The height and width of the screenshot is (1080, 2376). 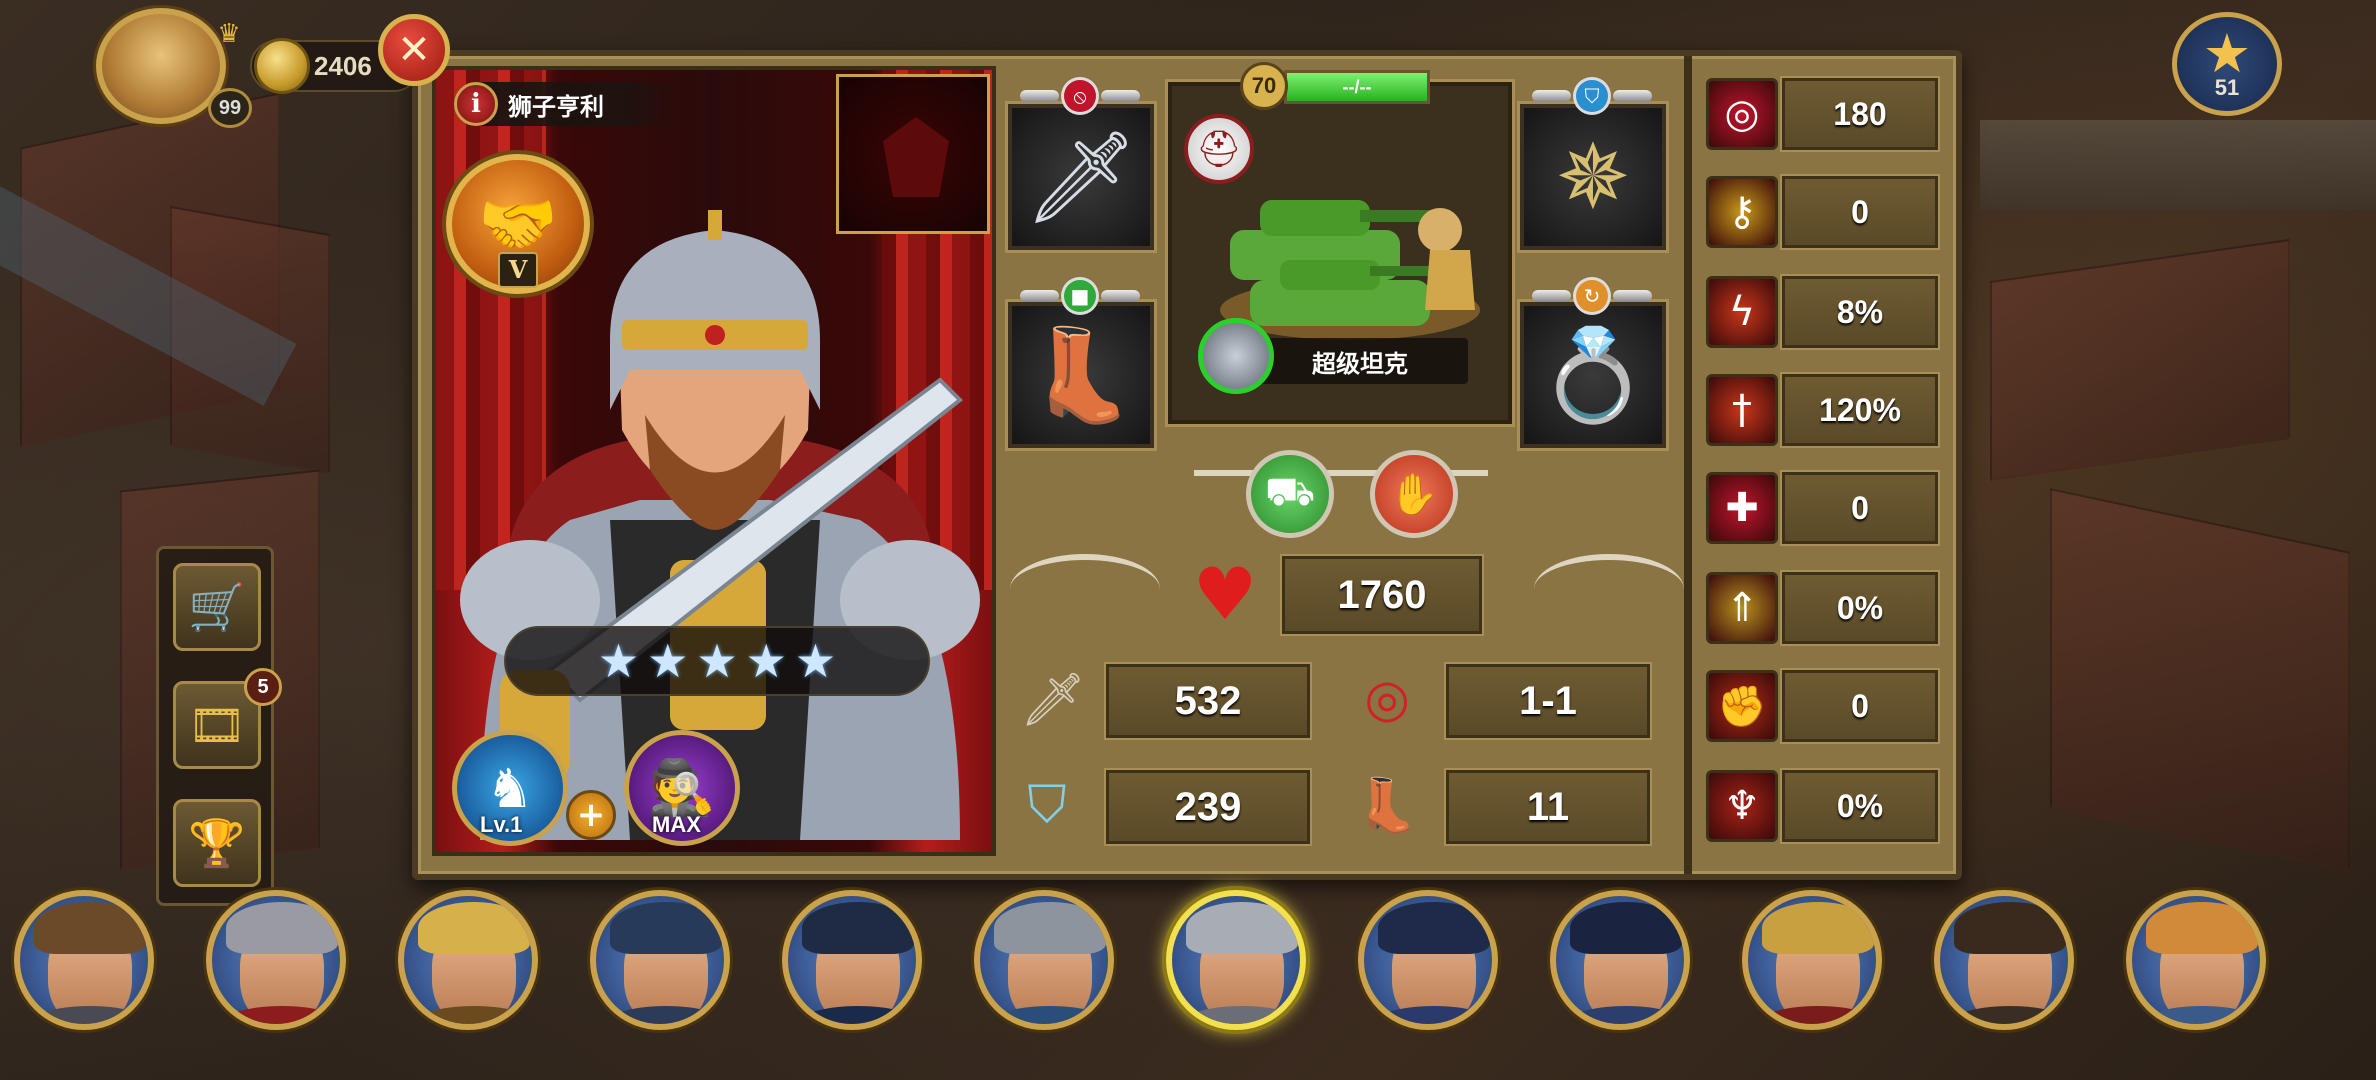 I want to click on spy-icon: 🕵, so click(x=682, y=787).